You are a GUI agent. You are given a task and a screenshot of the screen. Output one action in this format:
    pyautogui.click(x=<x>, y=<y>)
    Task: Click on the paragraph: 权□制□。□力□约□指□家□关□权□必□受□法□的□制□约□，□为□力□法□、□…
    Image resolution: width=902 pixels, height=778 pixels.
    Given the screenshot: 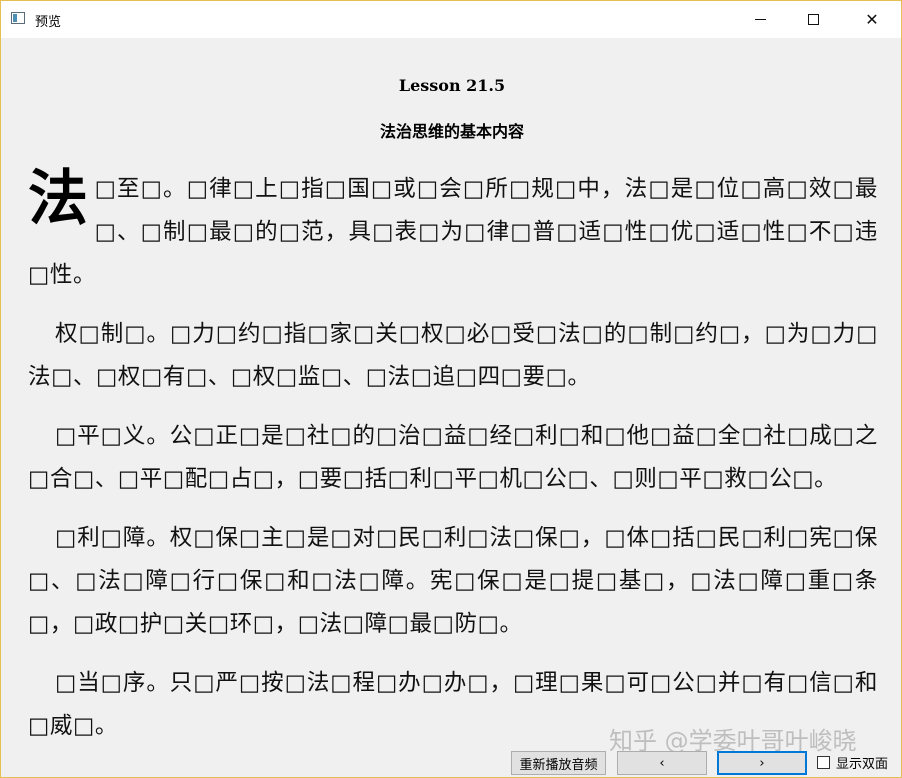 What is the action you would take?
    pyautogui.click(x=453, y=355)
    